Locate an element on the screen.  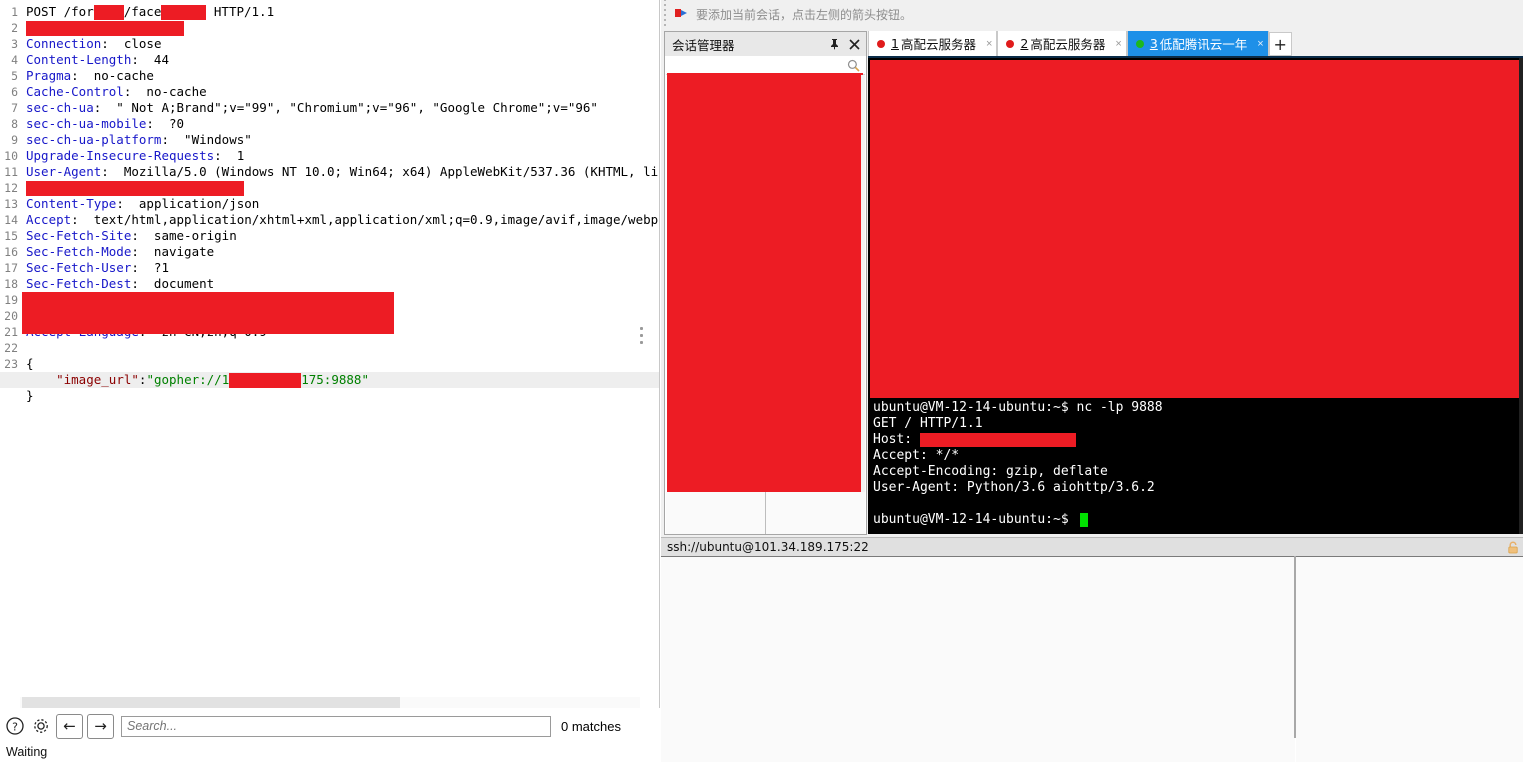
session-manager-title: 会话管理器 is located at coordinates (703, 45).